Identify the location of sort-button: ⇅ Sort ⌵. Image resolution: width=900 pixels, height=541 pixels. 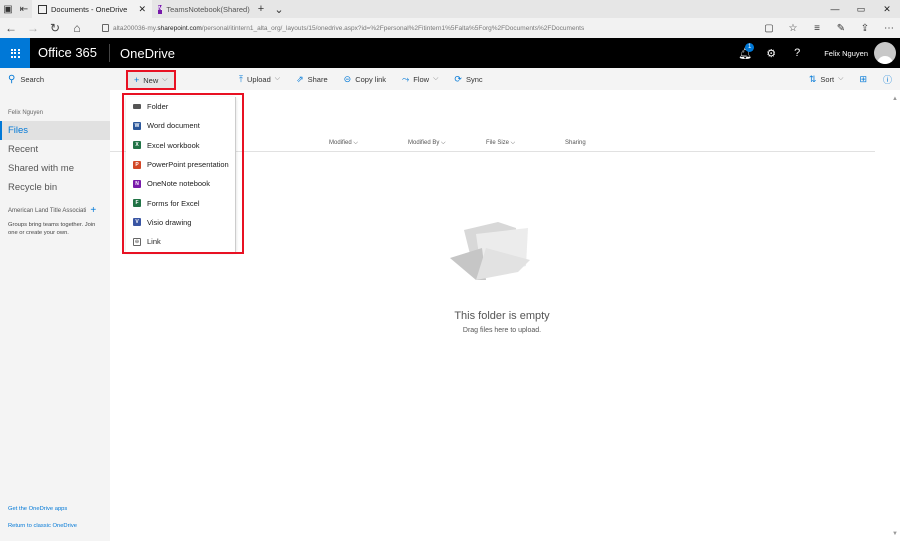
(826, 79).